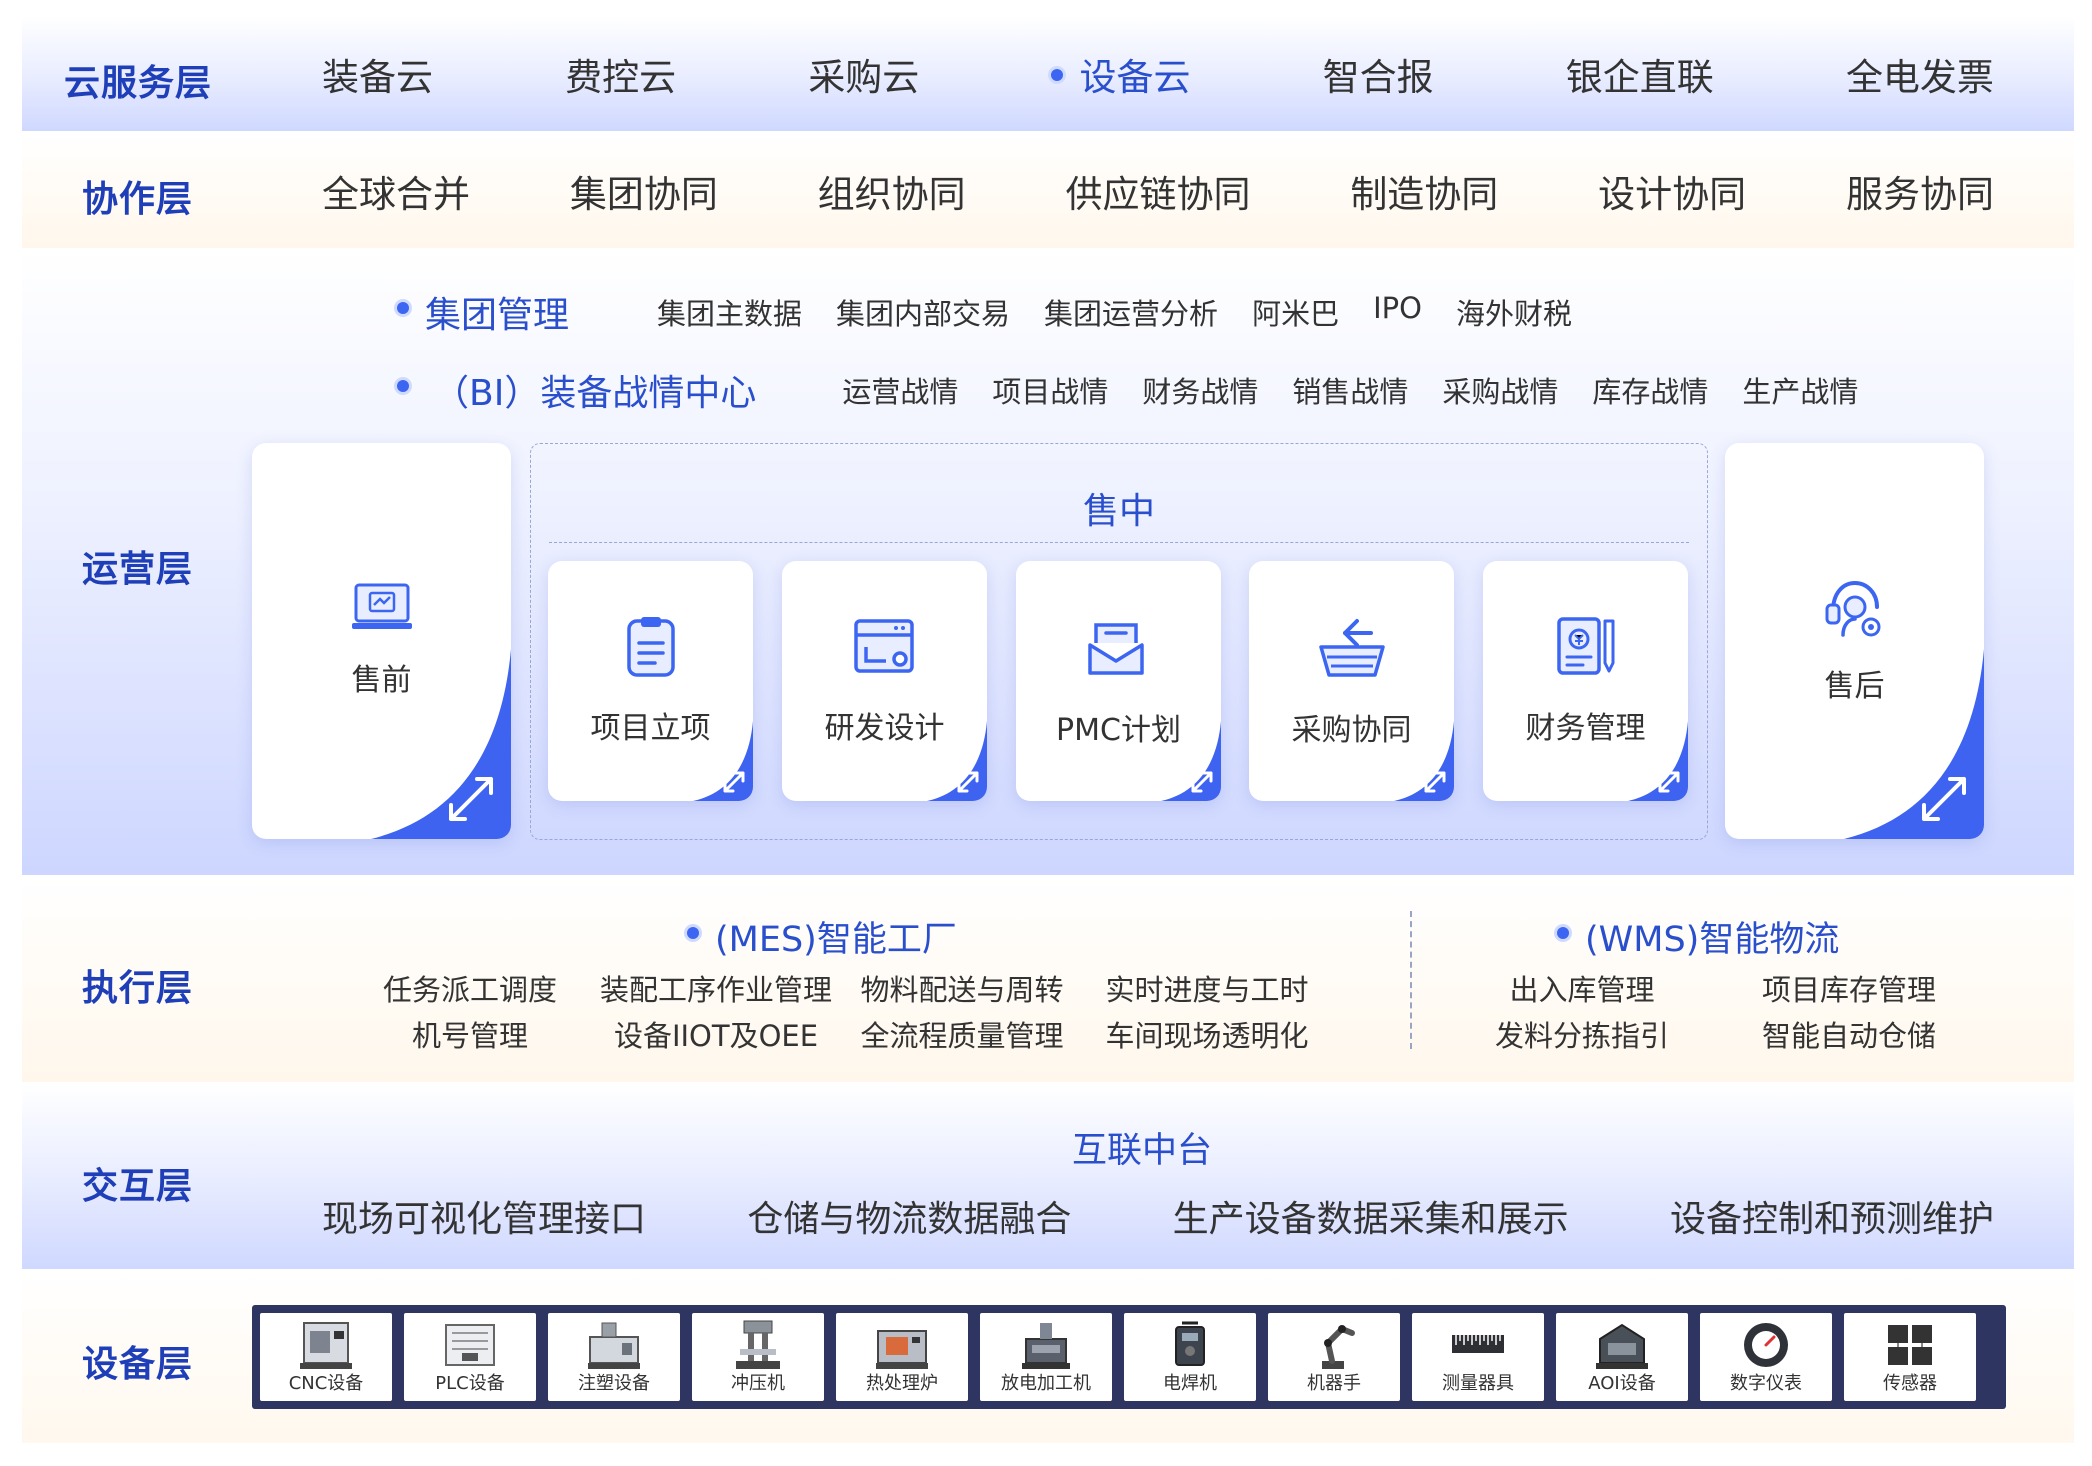  What do you see at coordinates (1119, 542) in the screenshot?
I see `insale-divider` at bounding box center [1119, 542].